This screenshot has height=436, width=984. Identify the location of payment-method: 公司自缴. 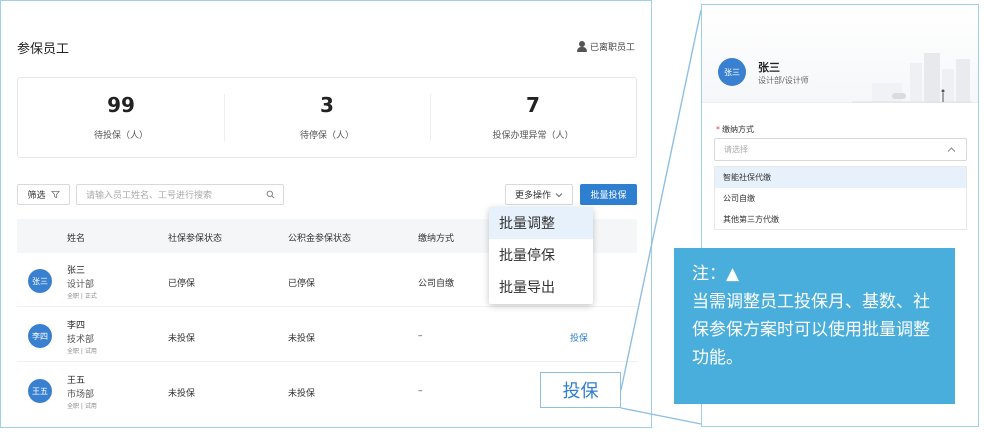
(436, 284).